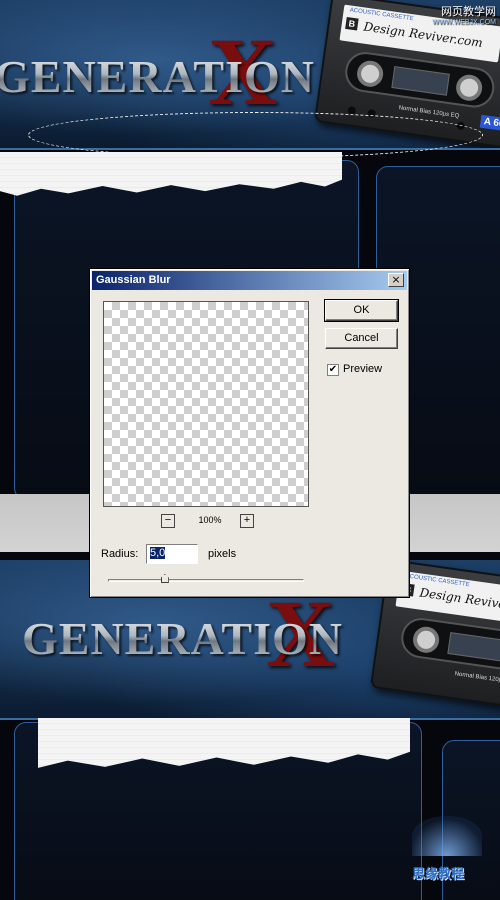 This screenshot has height=900, width=500. Describe the element at coordinates (469, 88) in the screenshot. I see `cassette-reel-right` at that location.